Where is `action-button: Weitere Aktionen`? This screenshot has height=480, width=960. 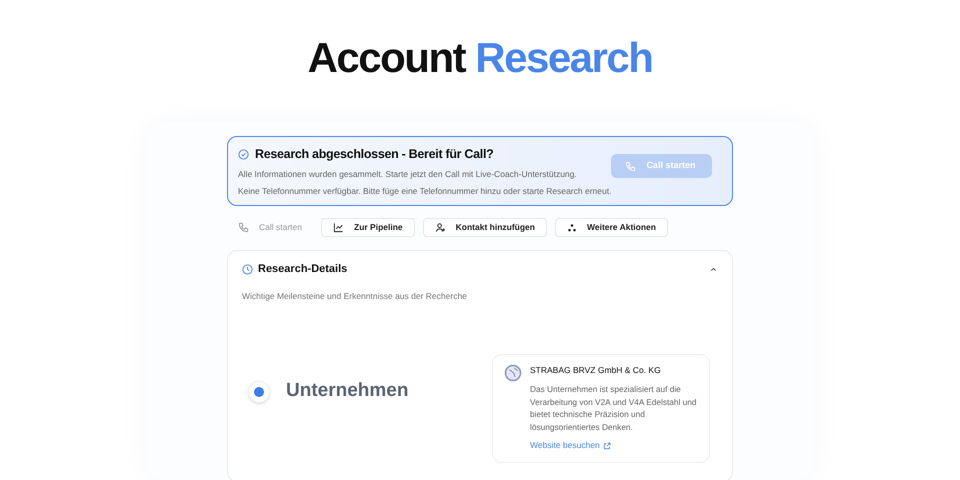 action-button: Weitere Aktionen is located at coordinates (611, 227).